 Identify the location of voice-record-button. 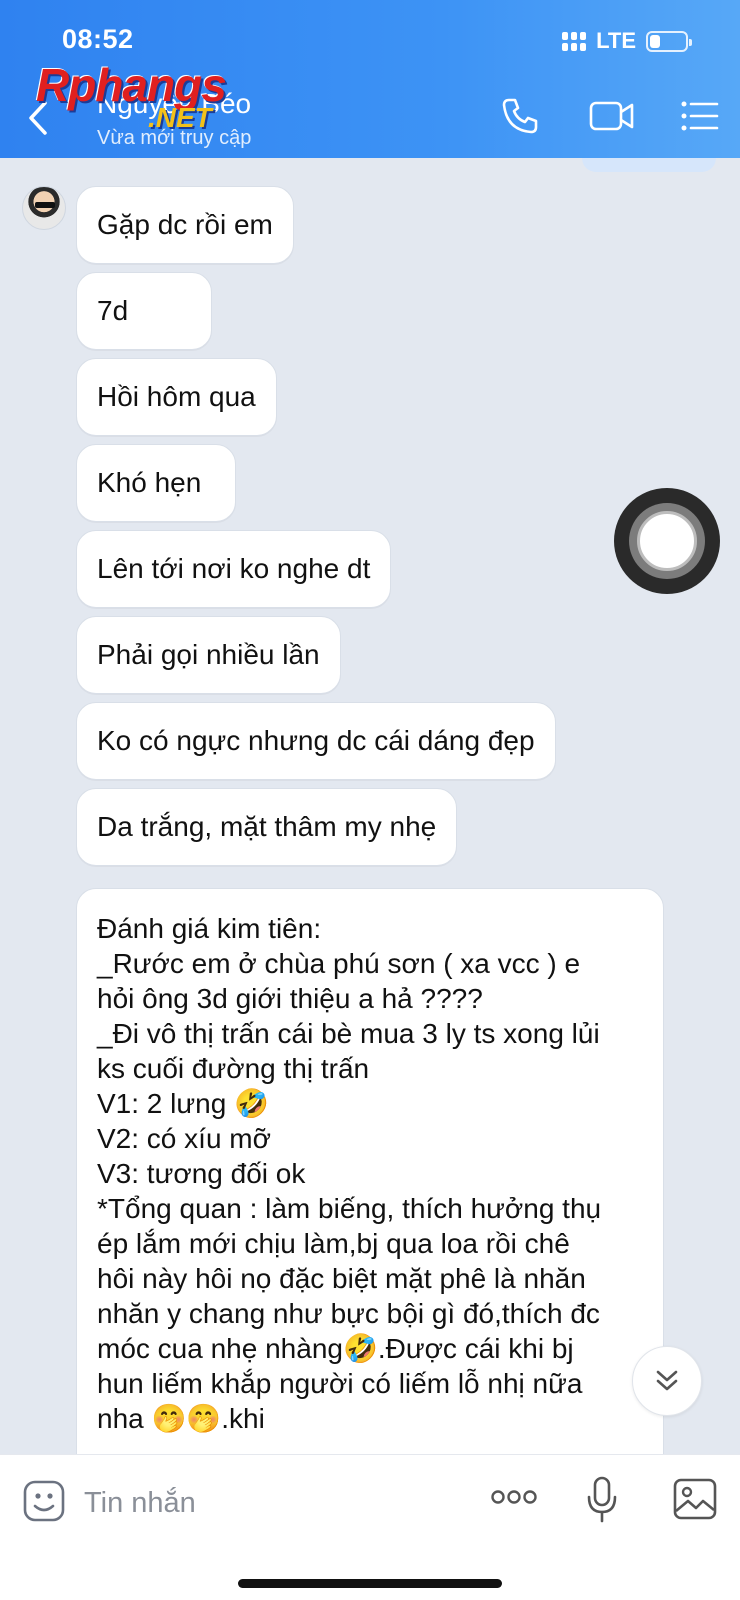
(602, 1502).